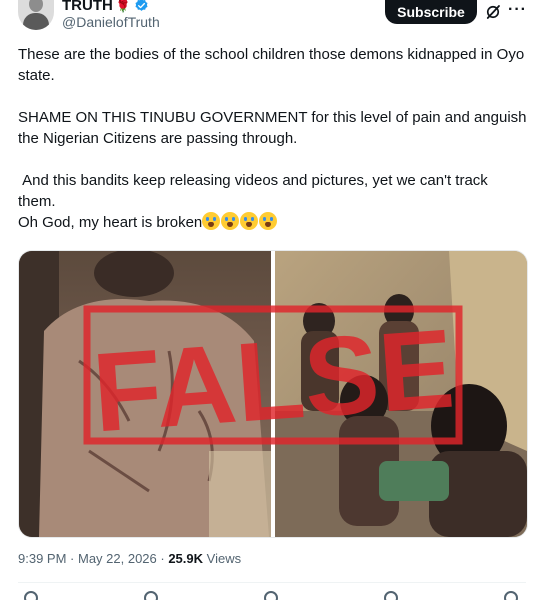 The width and height of the screenshot is (544, 600). I want to click on crying-emoji-group, so click(240, 221).